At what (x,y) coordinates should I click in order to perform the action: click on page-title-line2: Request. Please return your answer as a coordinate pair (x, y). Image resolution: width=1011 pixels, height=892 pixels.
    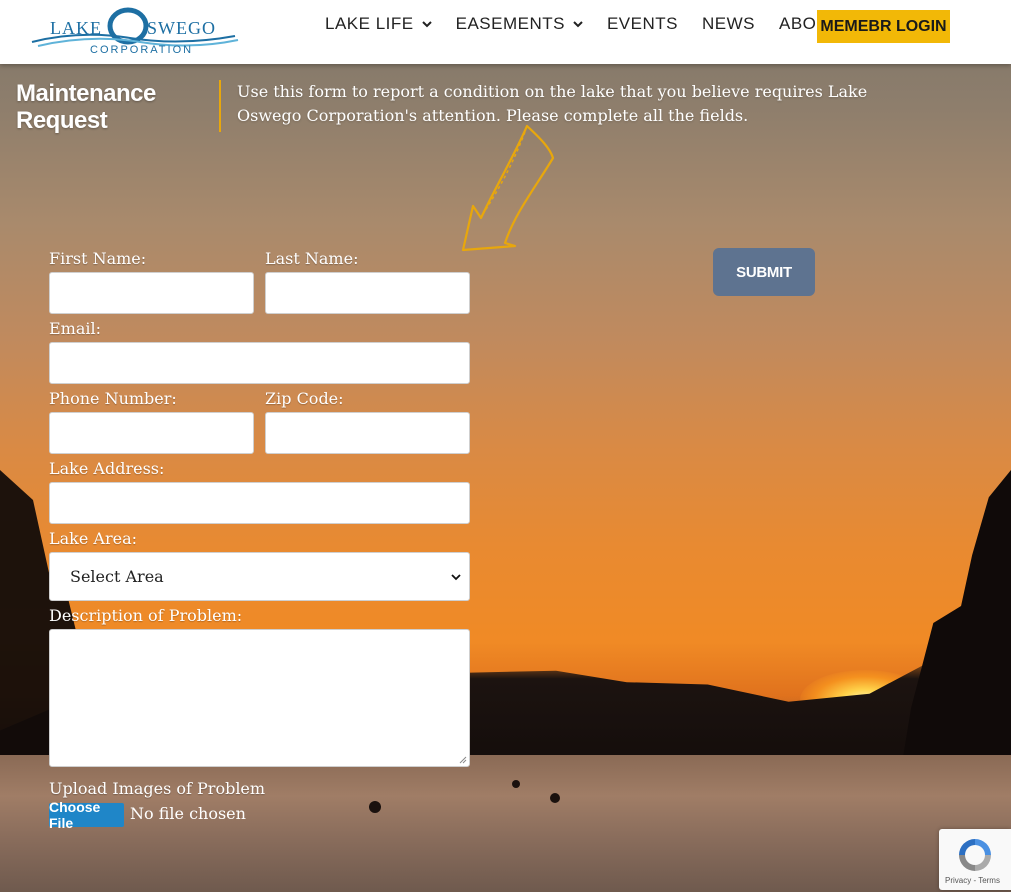
    Looking at the image, I should click on (62, 120).